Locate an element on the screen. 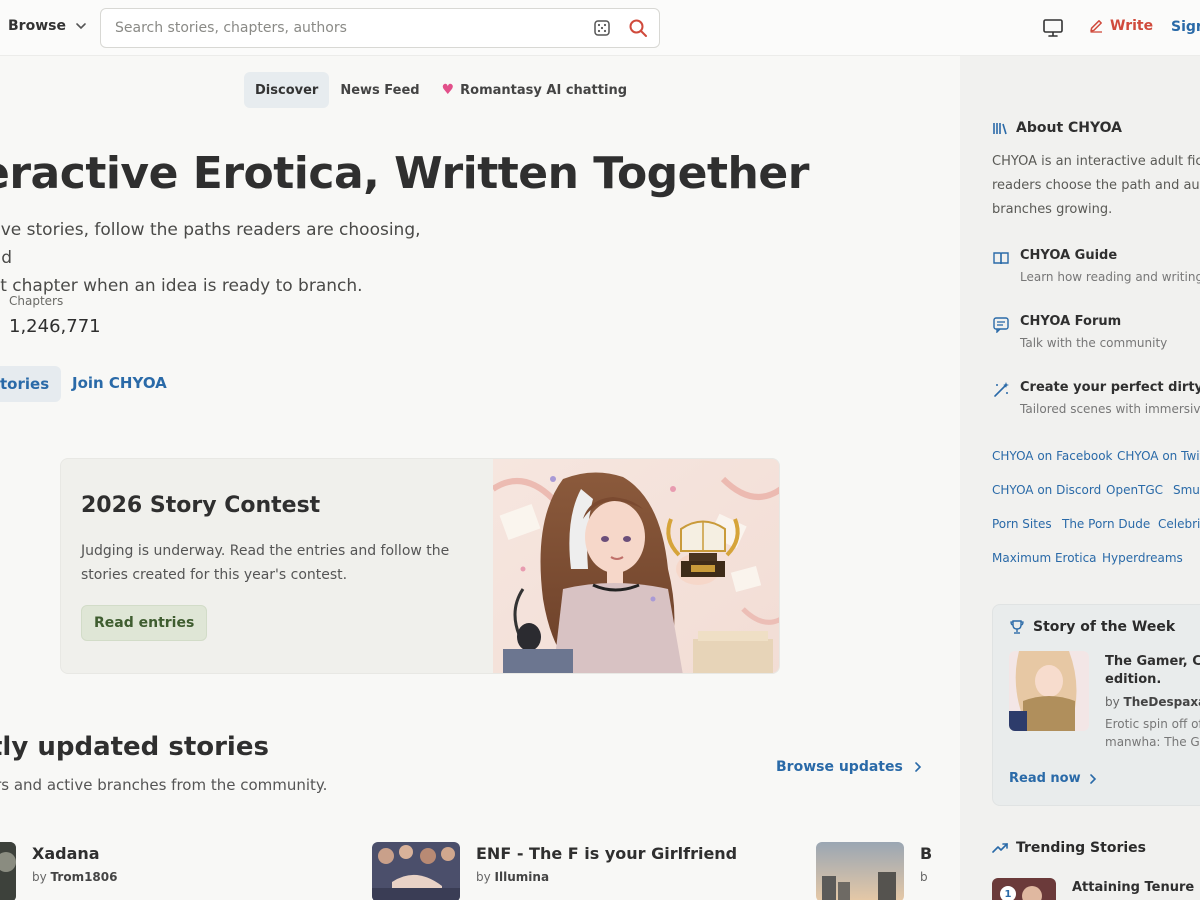 The height and width of the screenshot is (900, 1200). sotw-title: The Gamer, Chy edition. is located at coordinates (1152, 671).